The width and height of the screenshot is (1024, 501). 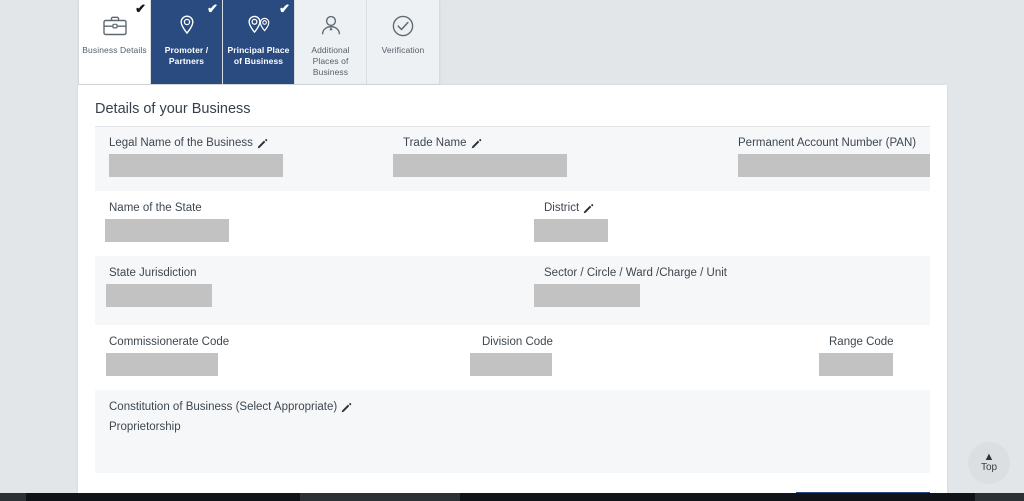 I want to click on step-business-details: ✔ Business Details, so click(x=115, y=42).